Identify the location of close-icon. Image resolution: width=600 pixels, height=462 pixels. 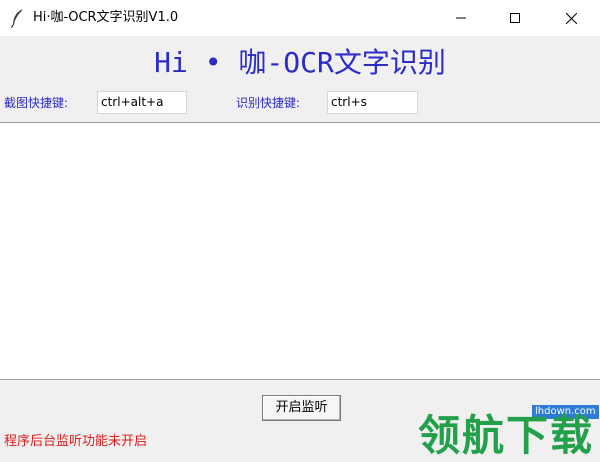
(571, 18).